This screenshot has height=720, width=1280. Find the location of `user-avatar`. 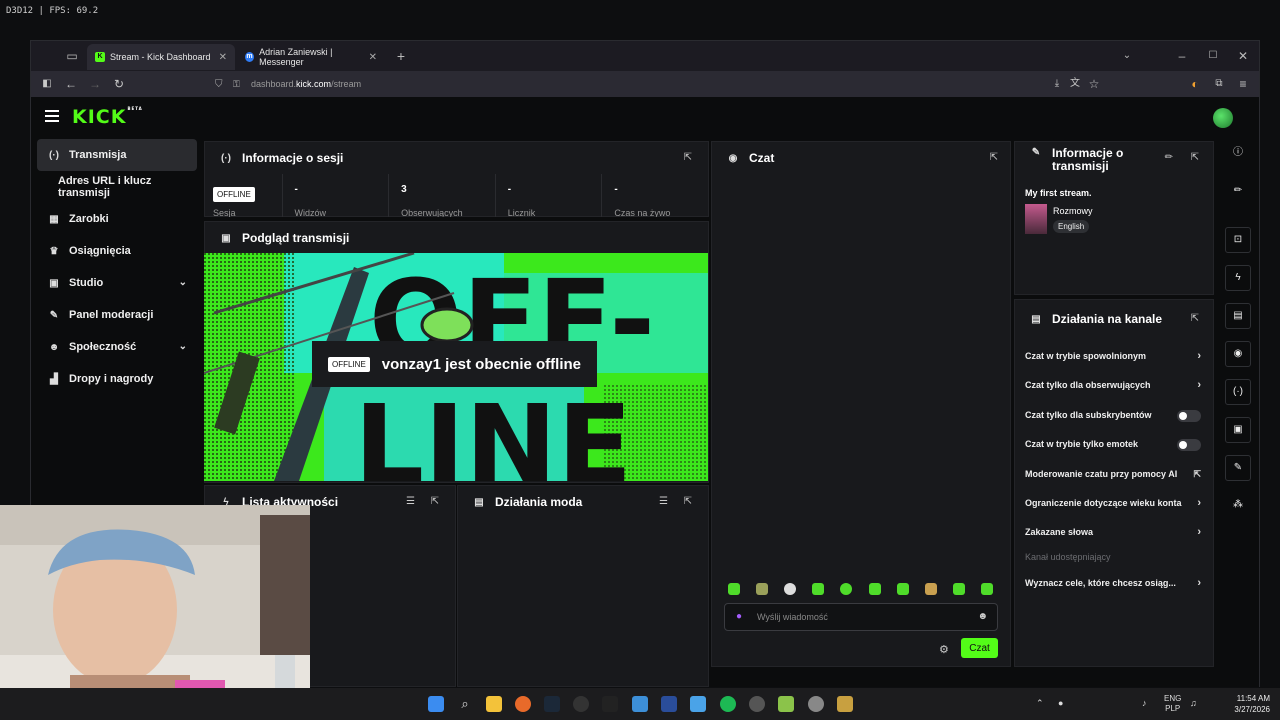

user-avatar is located at coordinates (1223, 118).